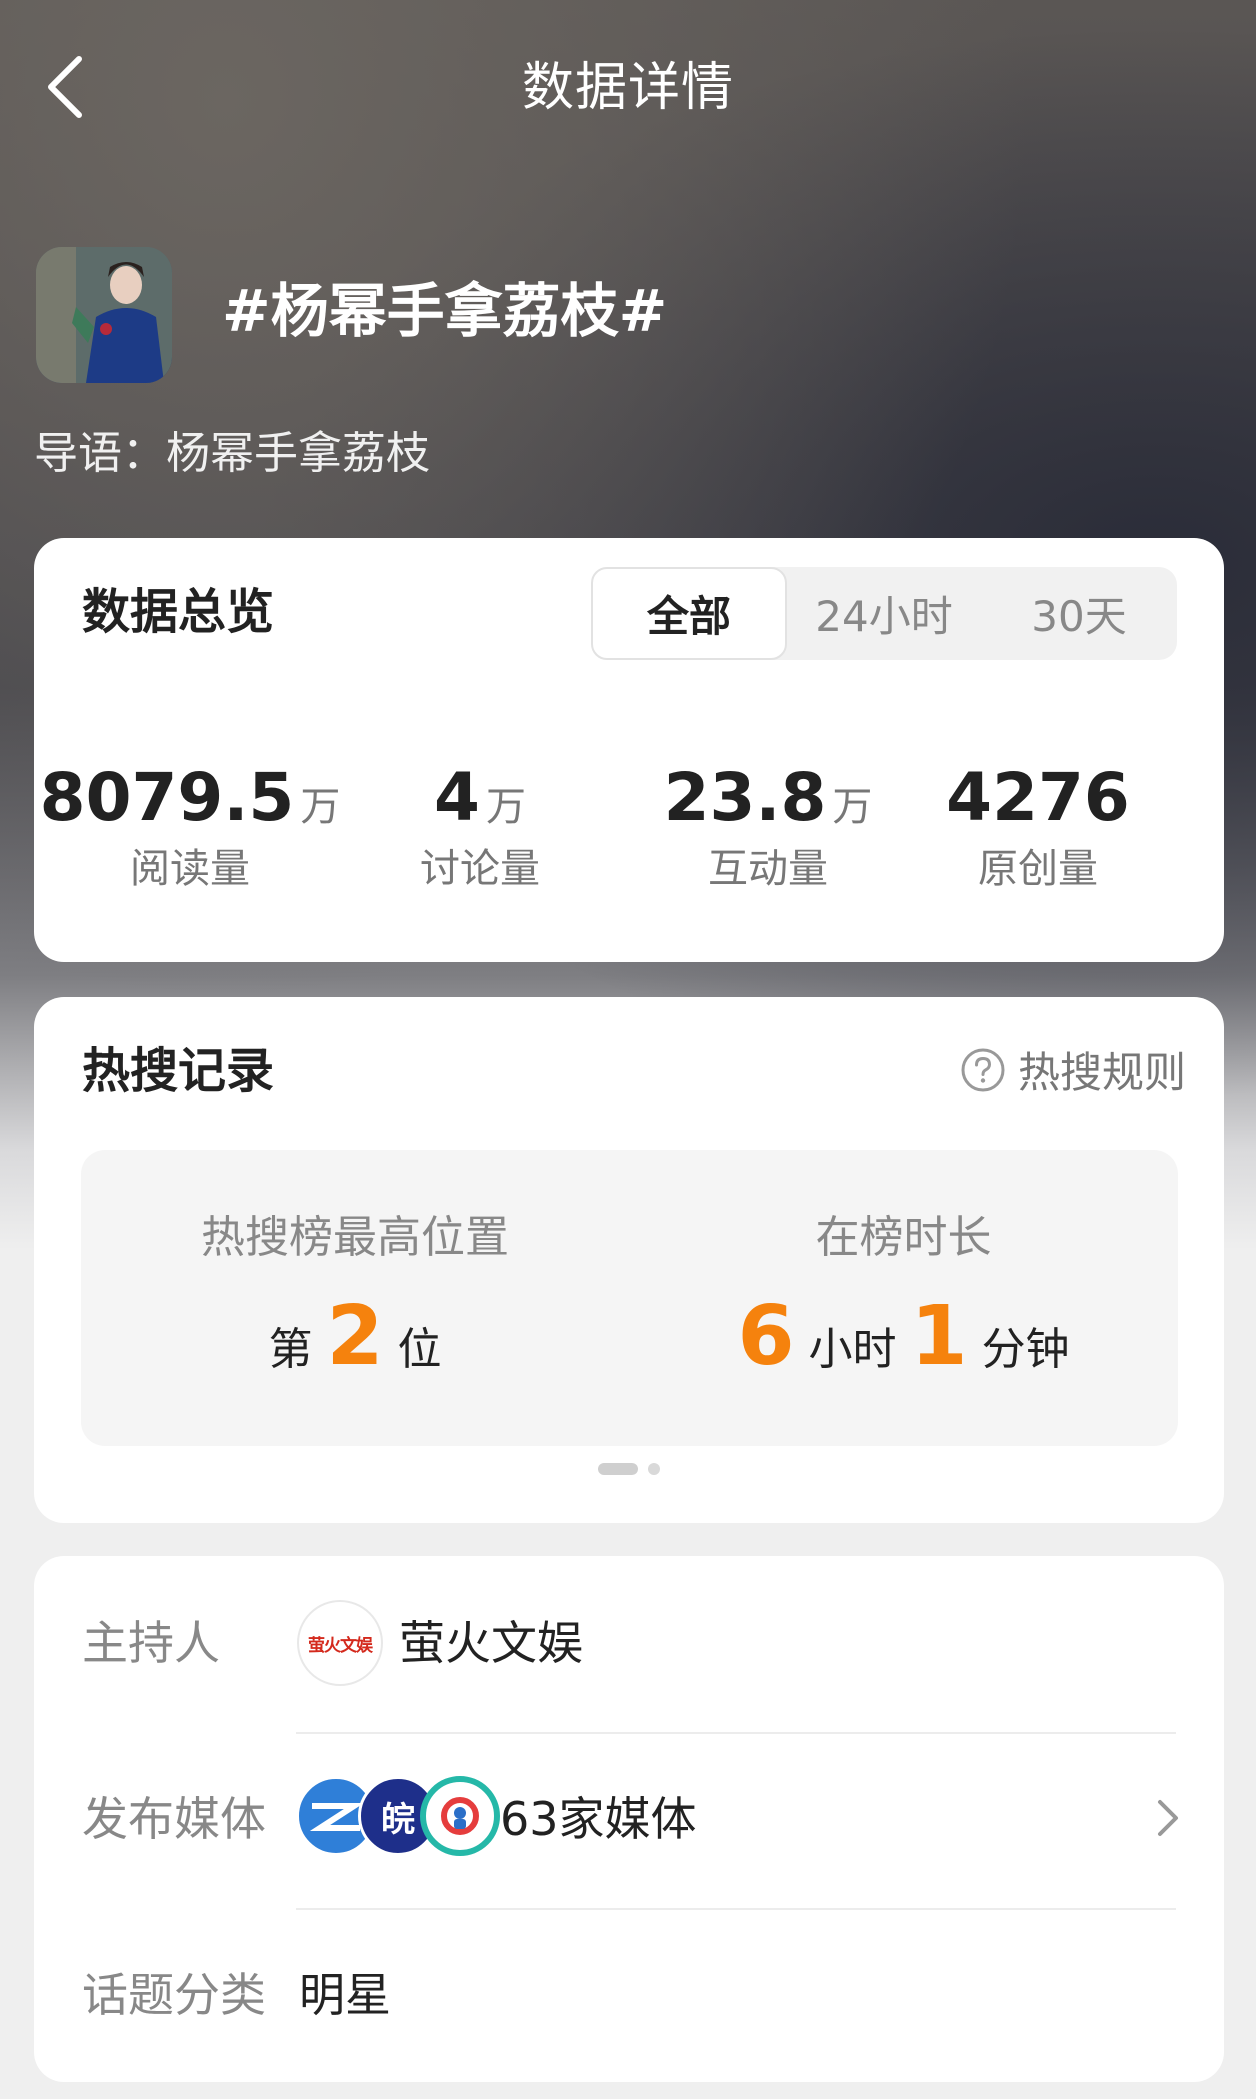 The image size is (1256, 2099). Describe the element at coordinates (178, 612) in the screenshot. I see `overview-title: 数据总览` at that location.